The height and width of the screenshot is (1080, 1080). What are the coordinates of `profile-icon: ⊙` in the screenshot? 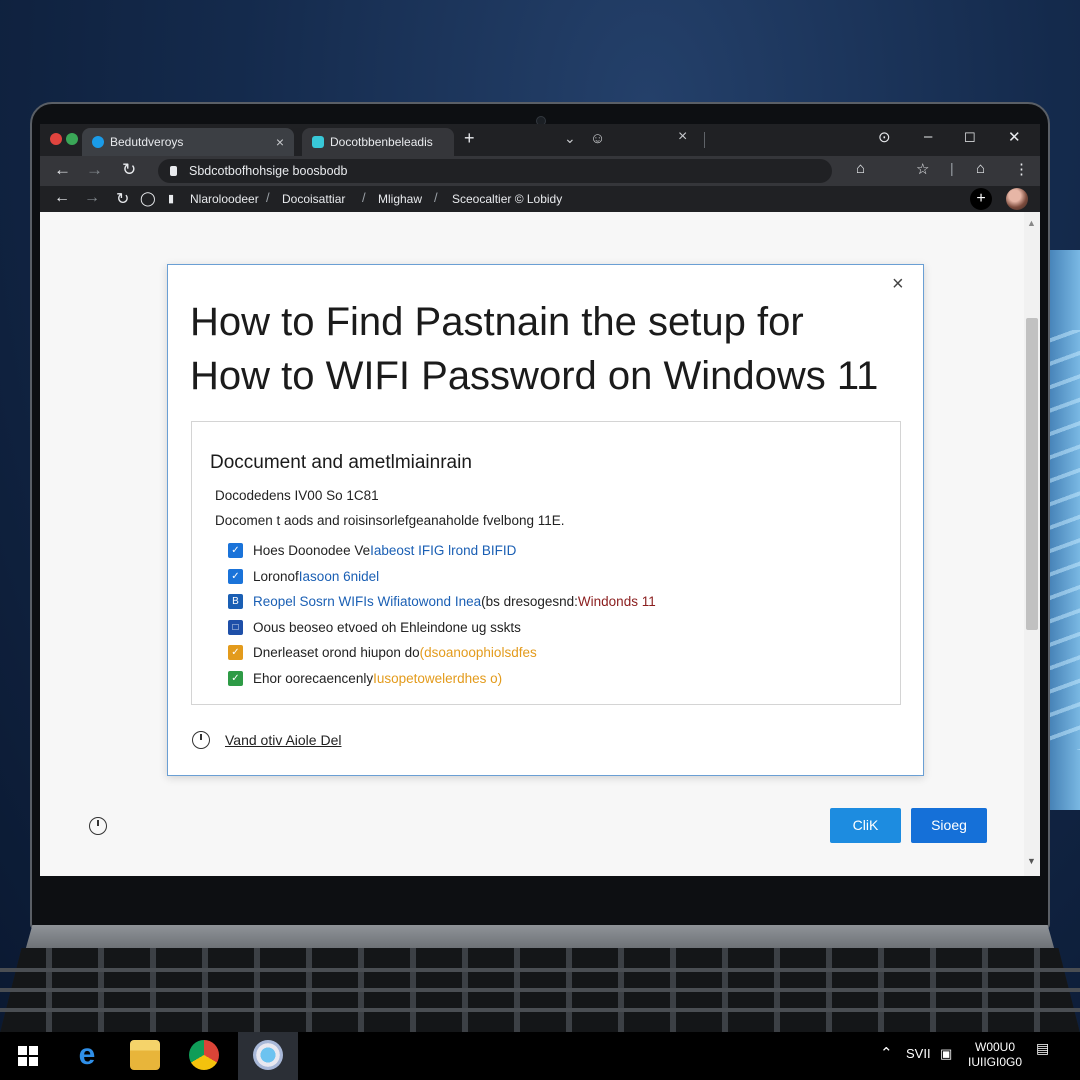 It's located at (884, 137).